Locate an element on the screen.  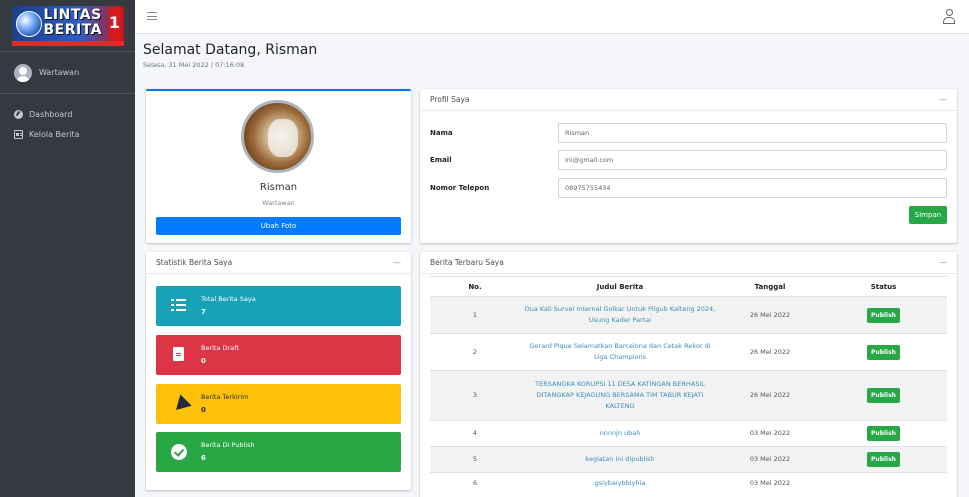
profil-saya-header: Profil Saya — is located at coordinates (688, 100).